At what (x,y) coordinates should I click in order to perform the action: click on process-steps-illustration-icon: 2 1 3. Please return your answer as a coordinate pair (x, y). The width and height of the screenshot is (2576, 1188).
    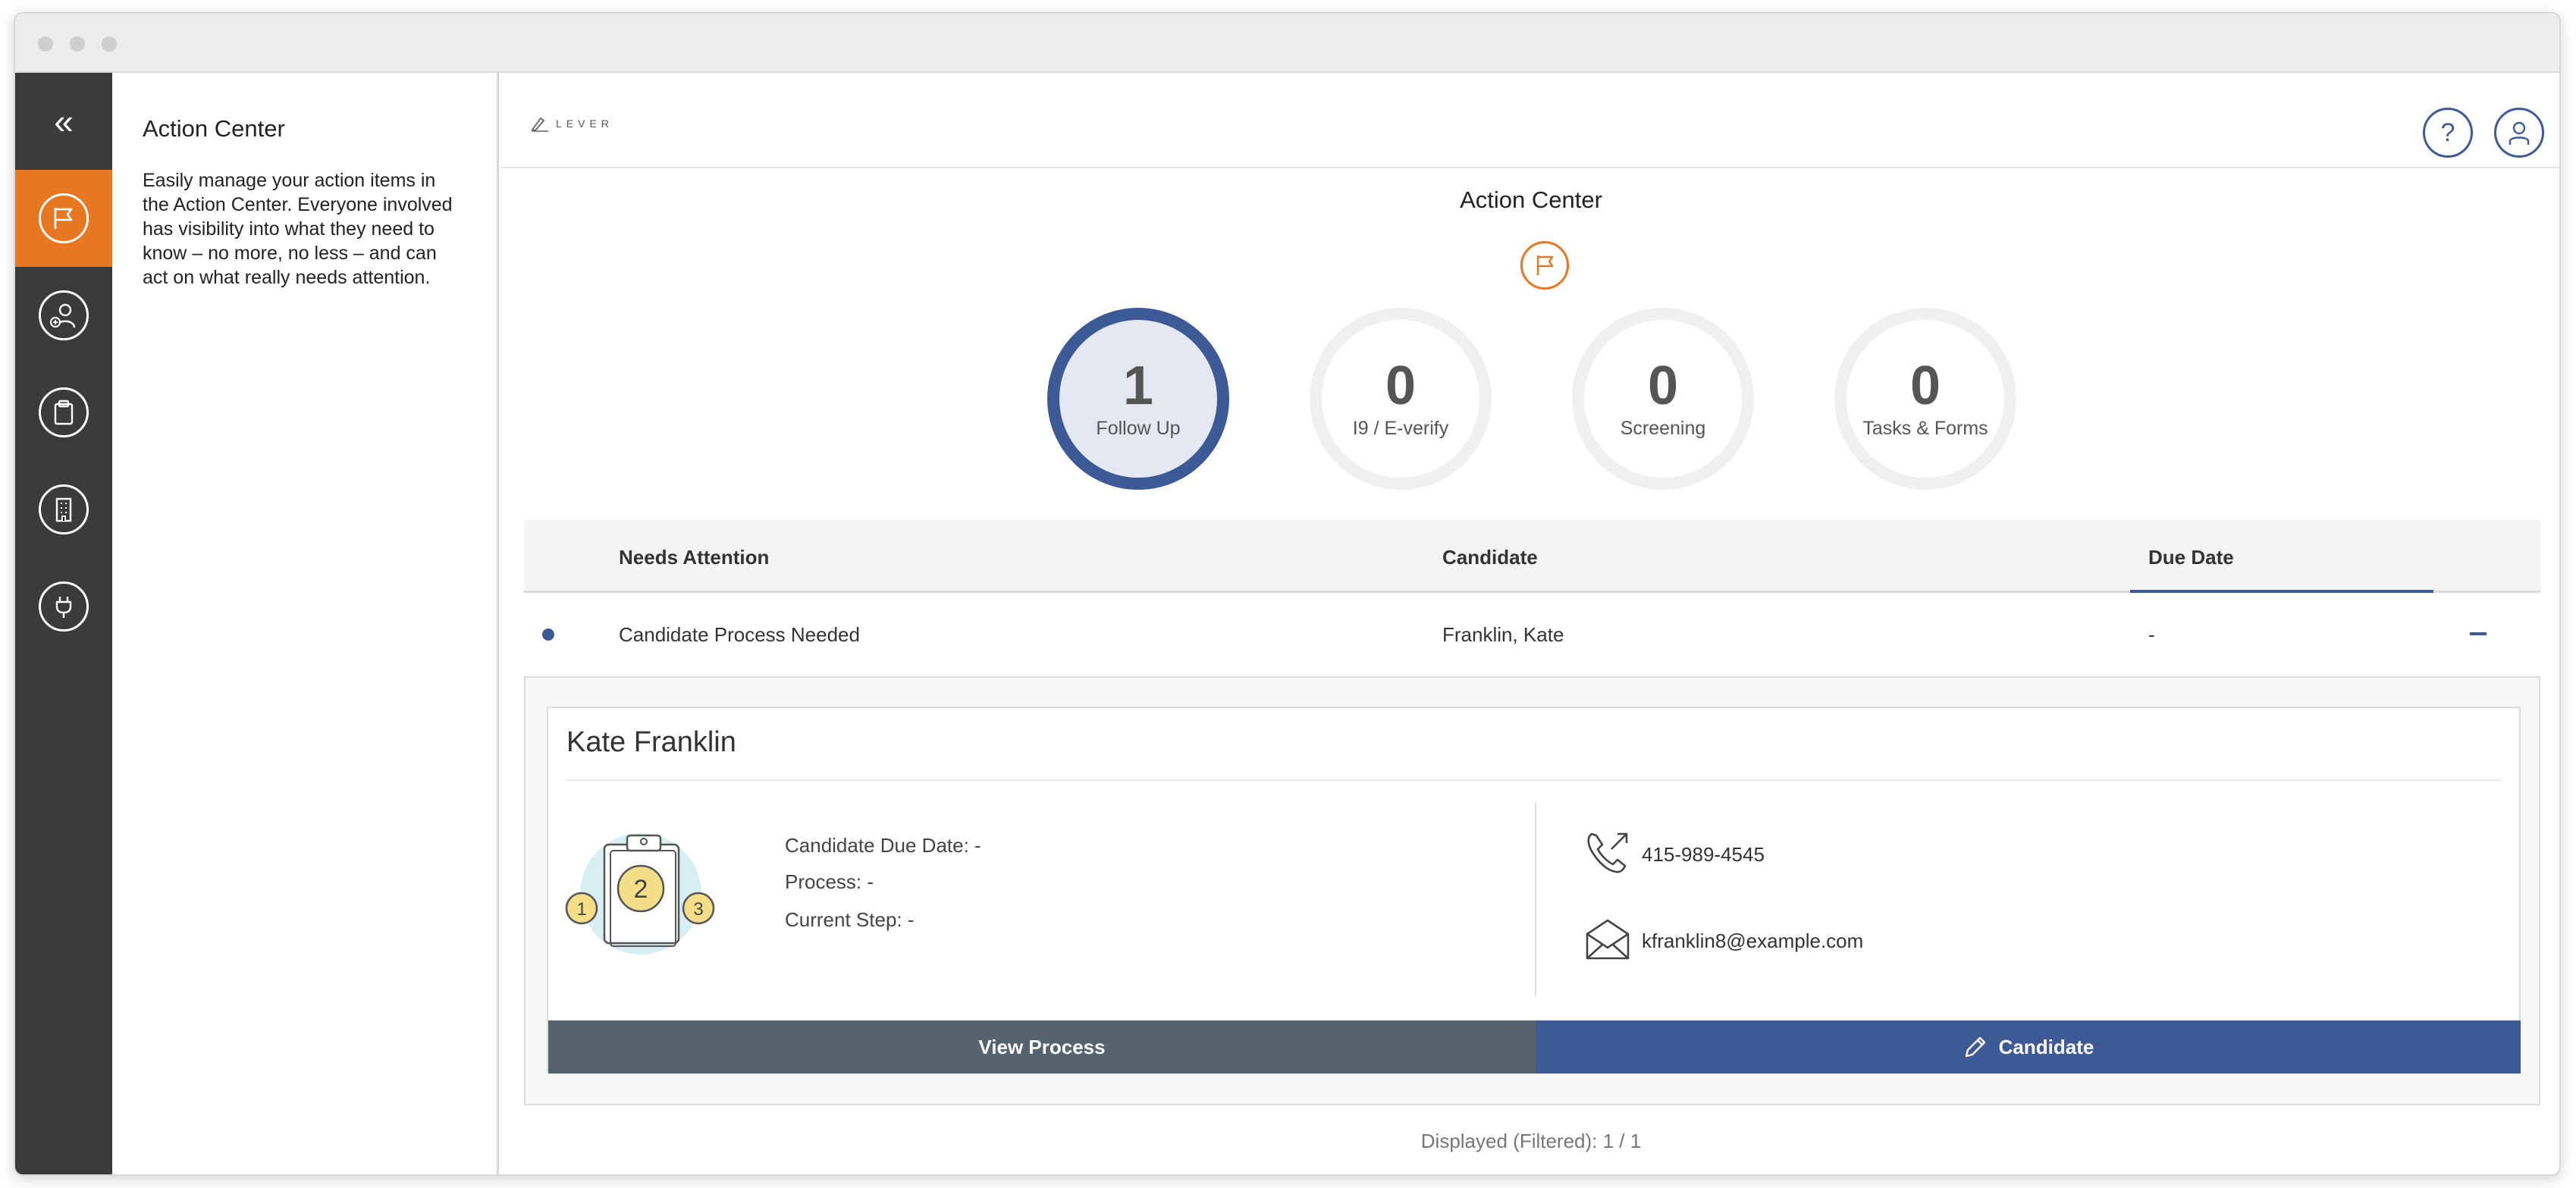
    Looking at the image, I should click on (640, 893).